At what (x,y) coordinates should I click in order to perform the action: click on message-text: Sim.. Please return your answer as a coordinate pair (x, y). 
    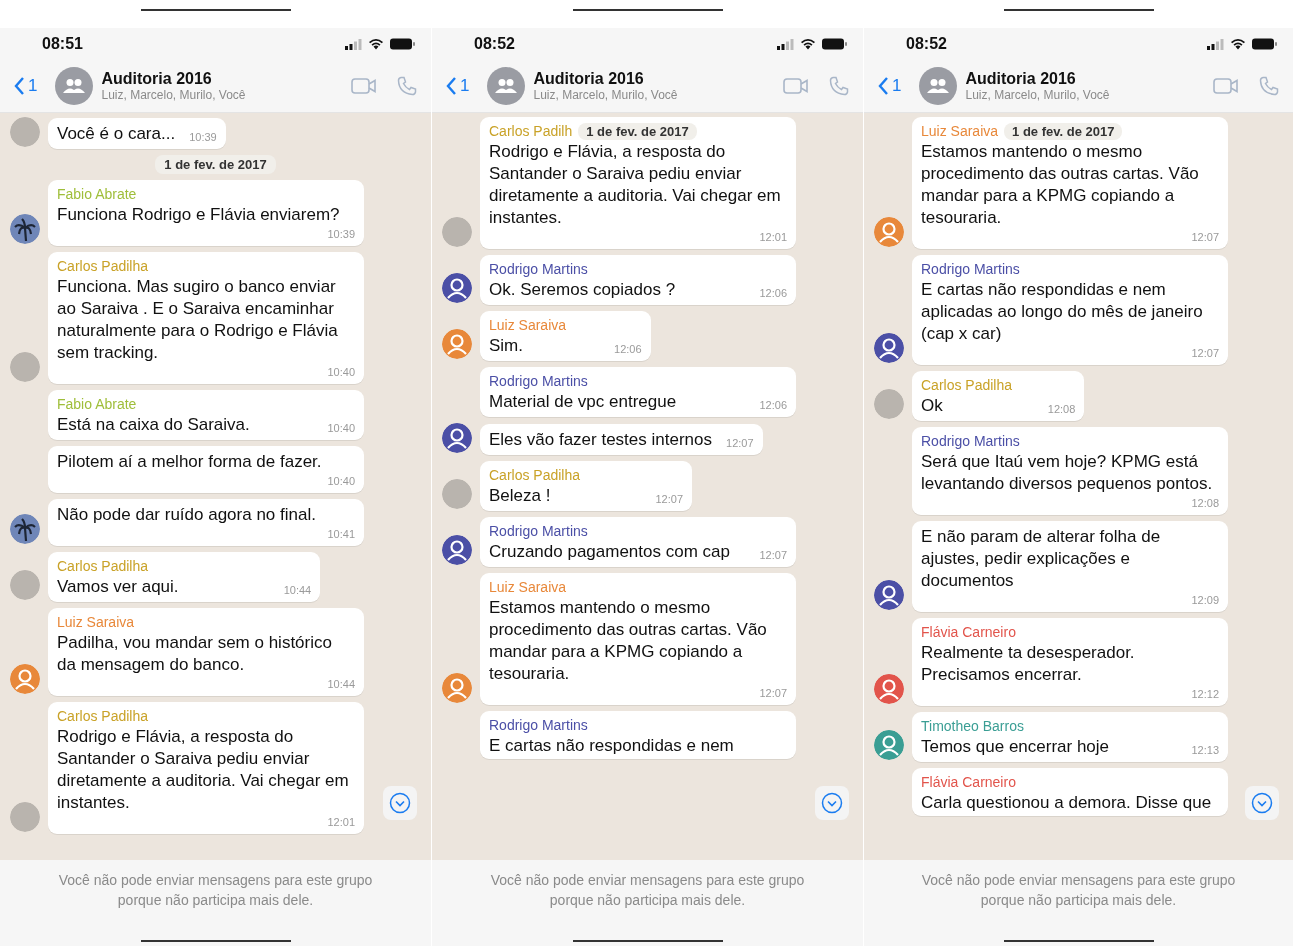
    Looking at the image, I should click on (506, 346).